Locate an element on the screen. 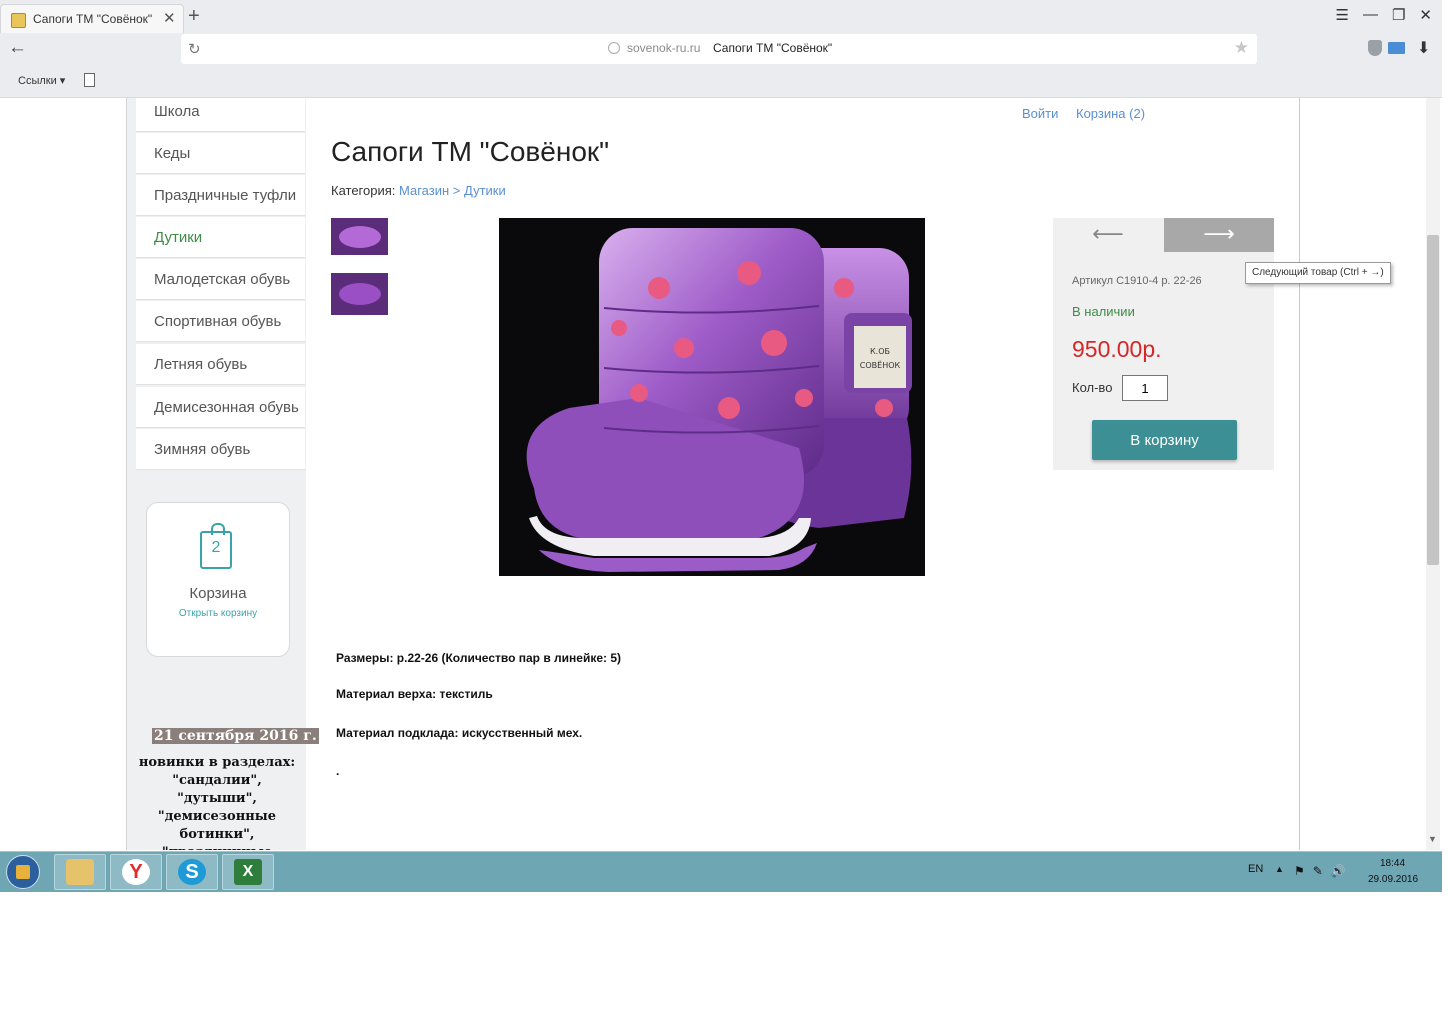  next-product-tooltip: Следующий товар (Ctrl + →) is located at coordinates (1318, 273).